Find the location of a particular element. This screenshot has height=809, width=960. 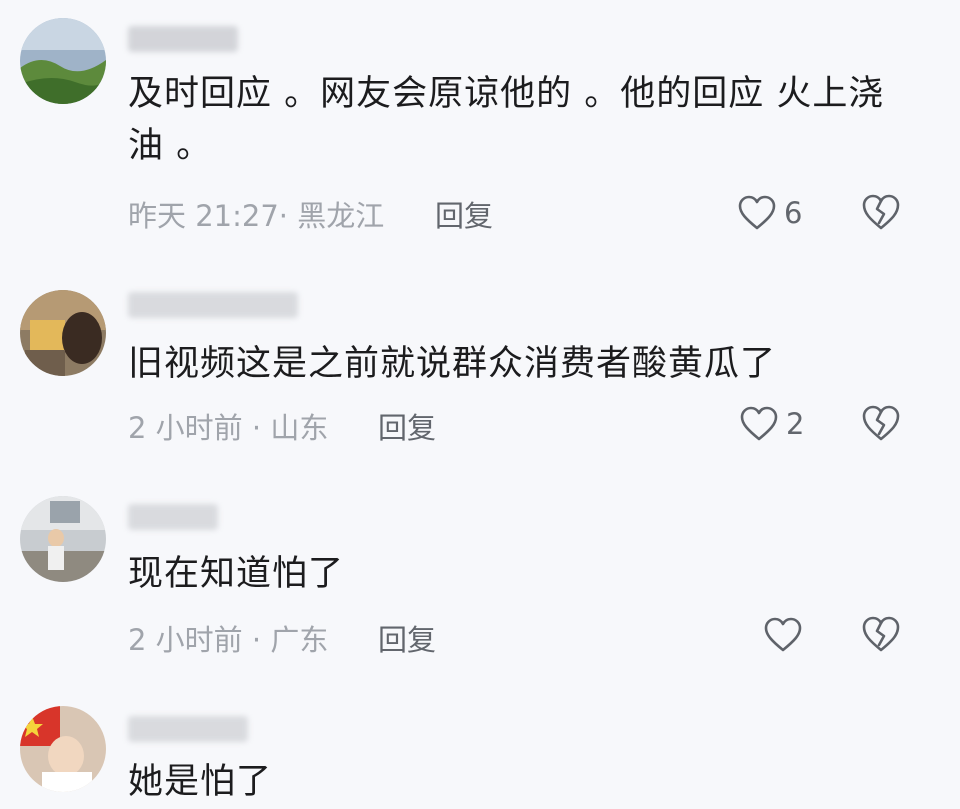

comment-time: 昨天 21:27 is located at coordinates (203, 216).